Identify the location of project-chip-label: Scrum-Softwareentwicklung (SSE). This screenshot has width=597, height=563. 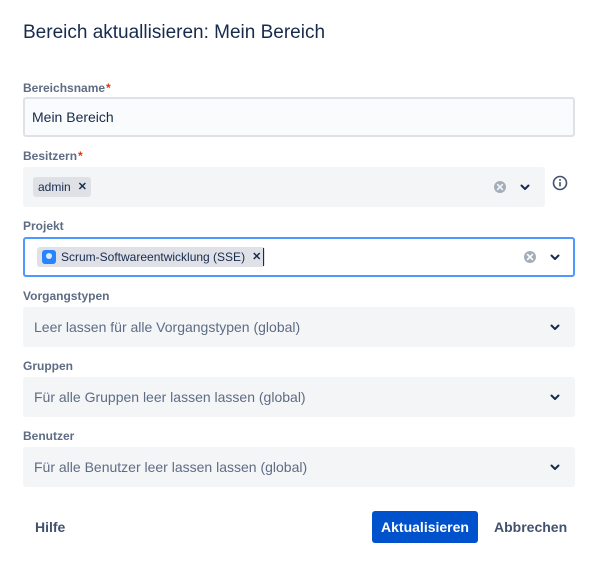
(153, 257).